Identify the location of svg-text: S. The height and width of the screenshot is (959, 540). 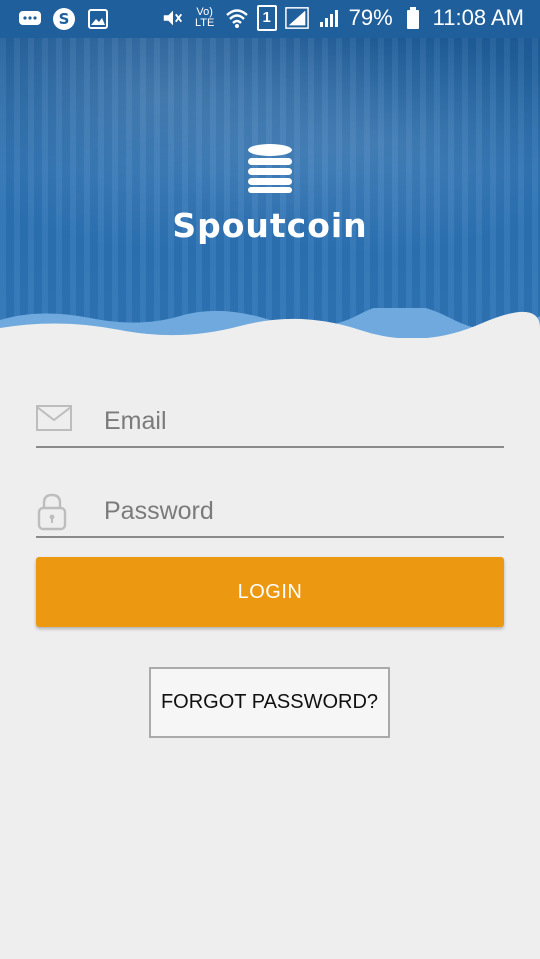
(64, 19).